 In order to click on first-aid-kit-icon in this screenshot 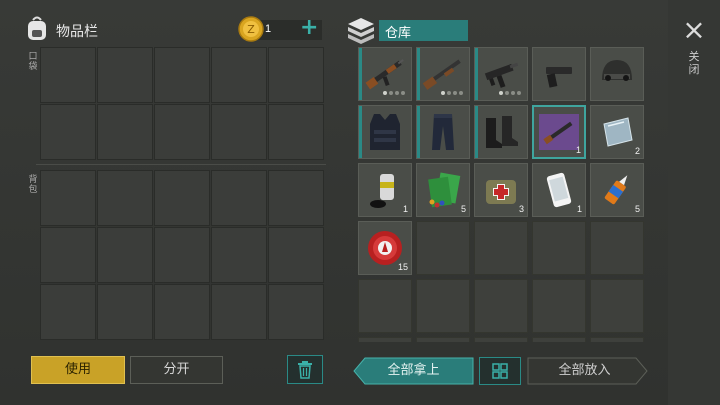, I will do `click(501, 192)`.